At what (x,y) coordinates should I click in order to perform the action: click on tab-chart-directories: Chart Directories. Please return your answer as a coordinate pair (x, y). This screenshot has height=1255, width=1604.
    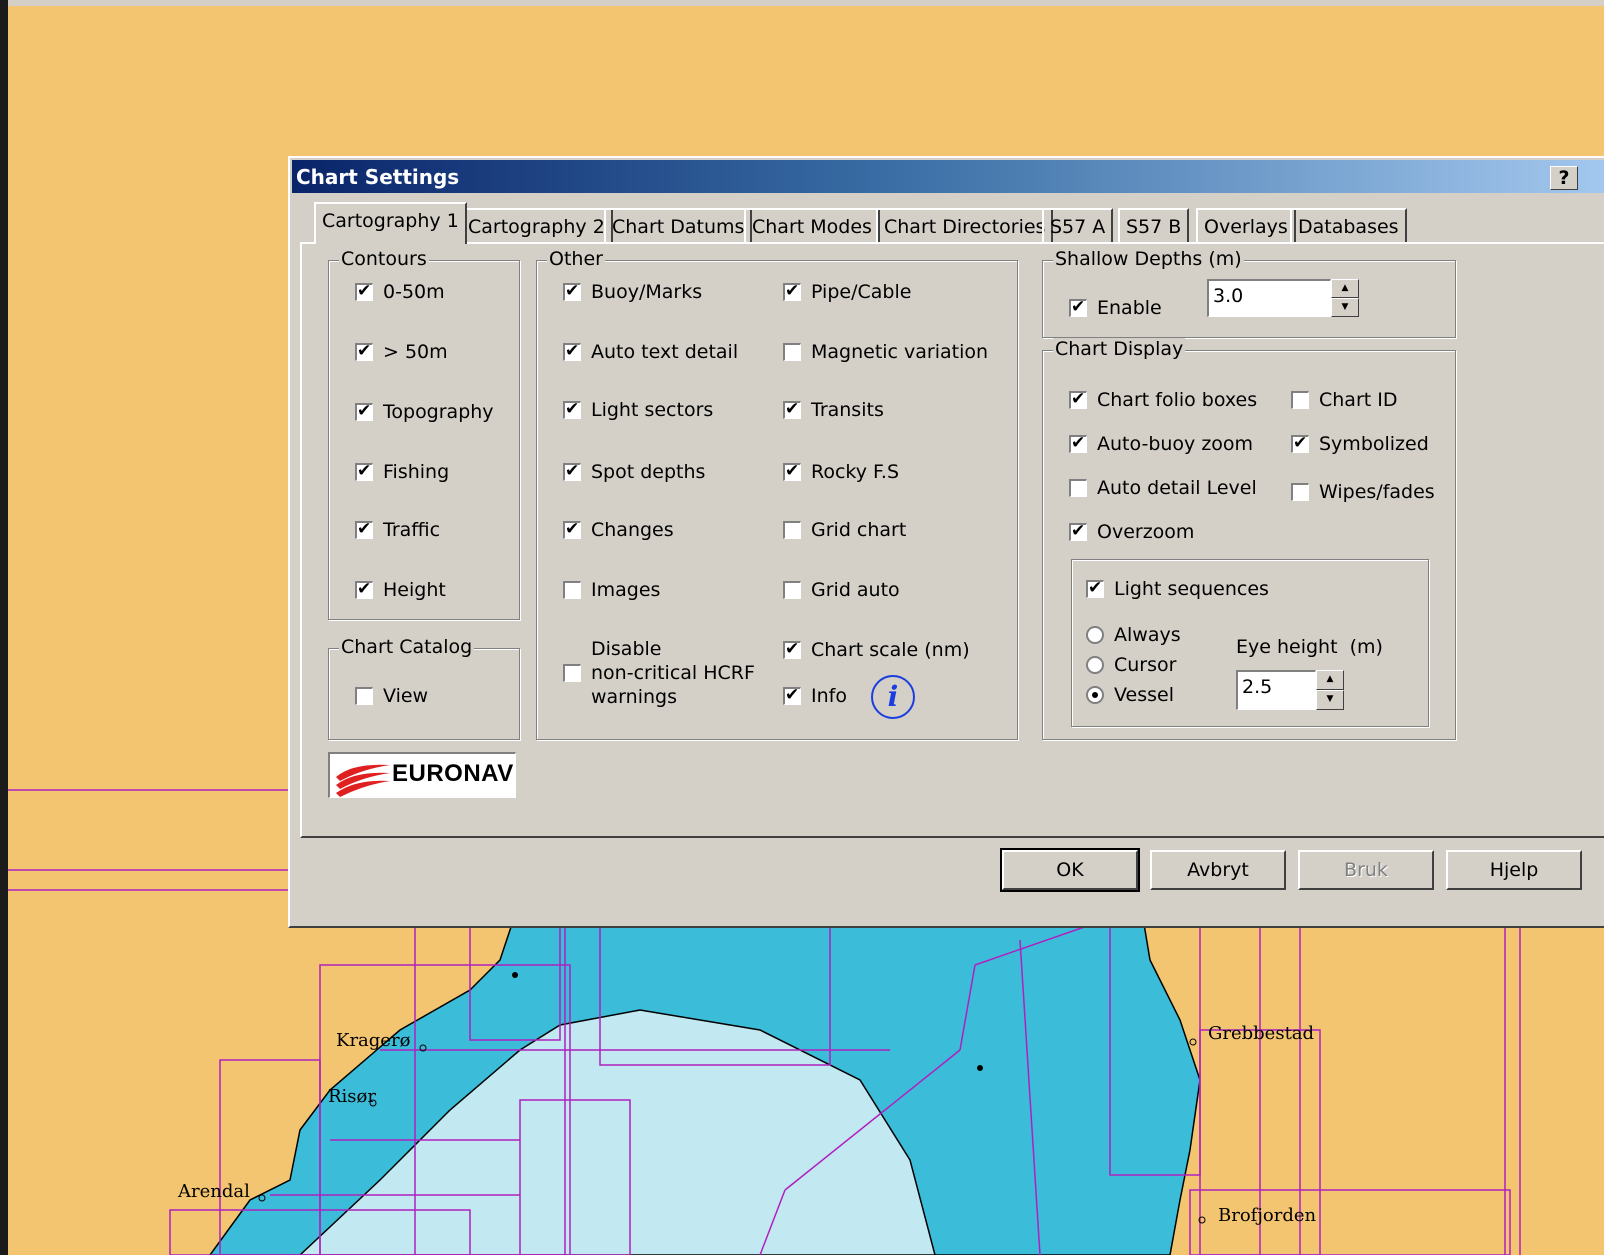
    Looking at the image, I should click on (965, 225).